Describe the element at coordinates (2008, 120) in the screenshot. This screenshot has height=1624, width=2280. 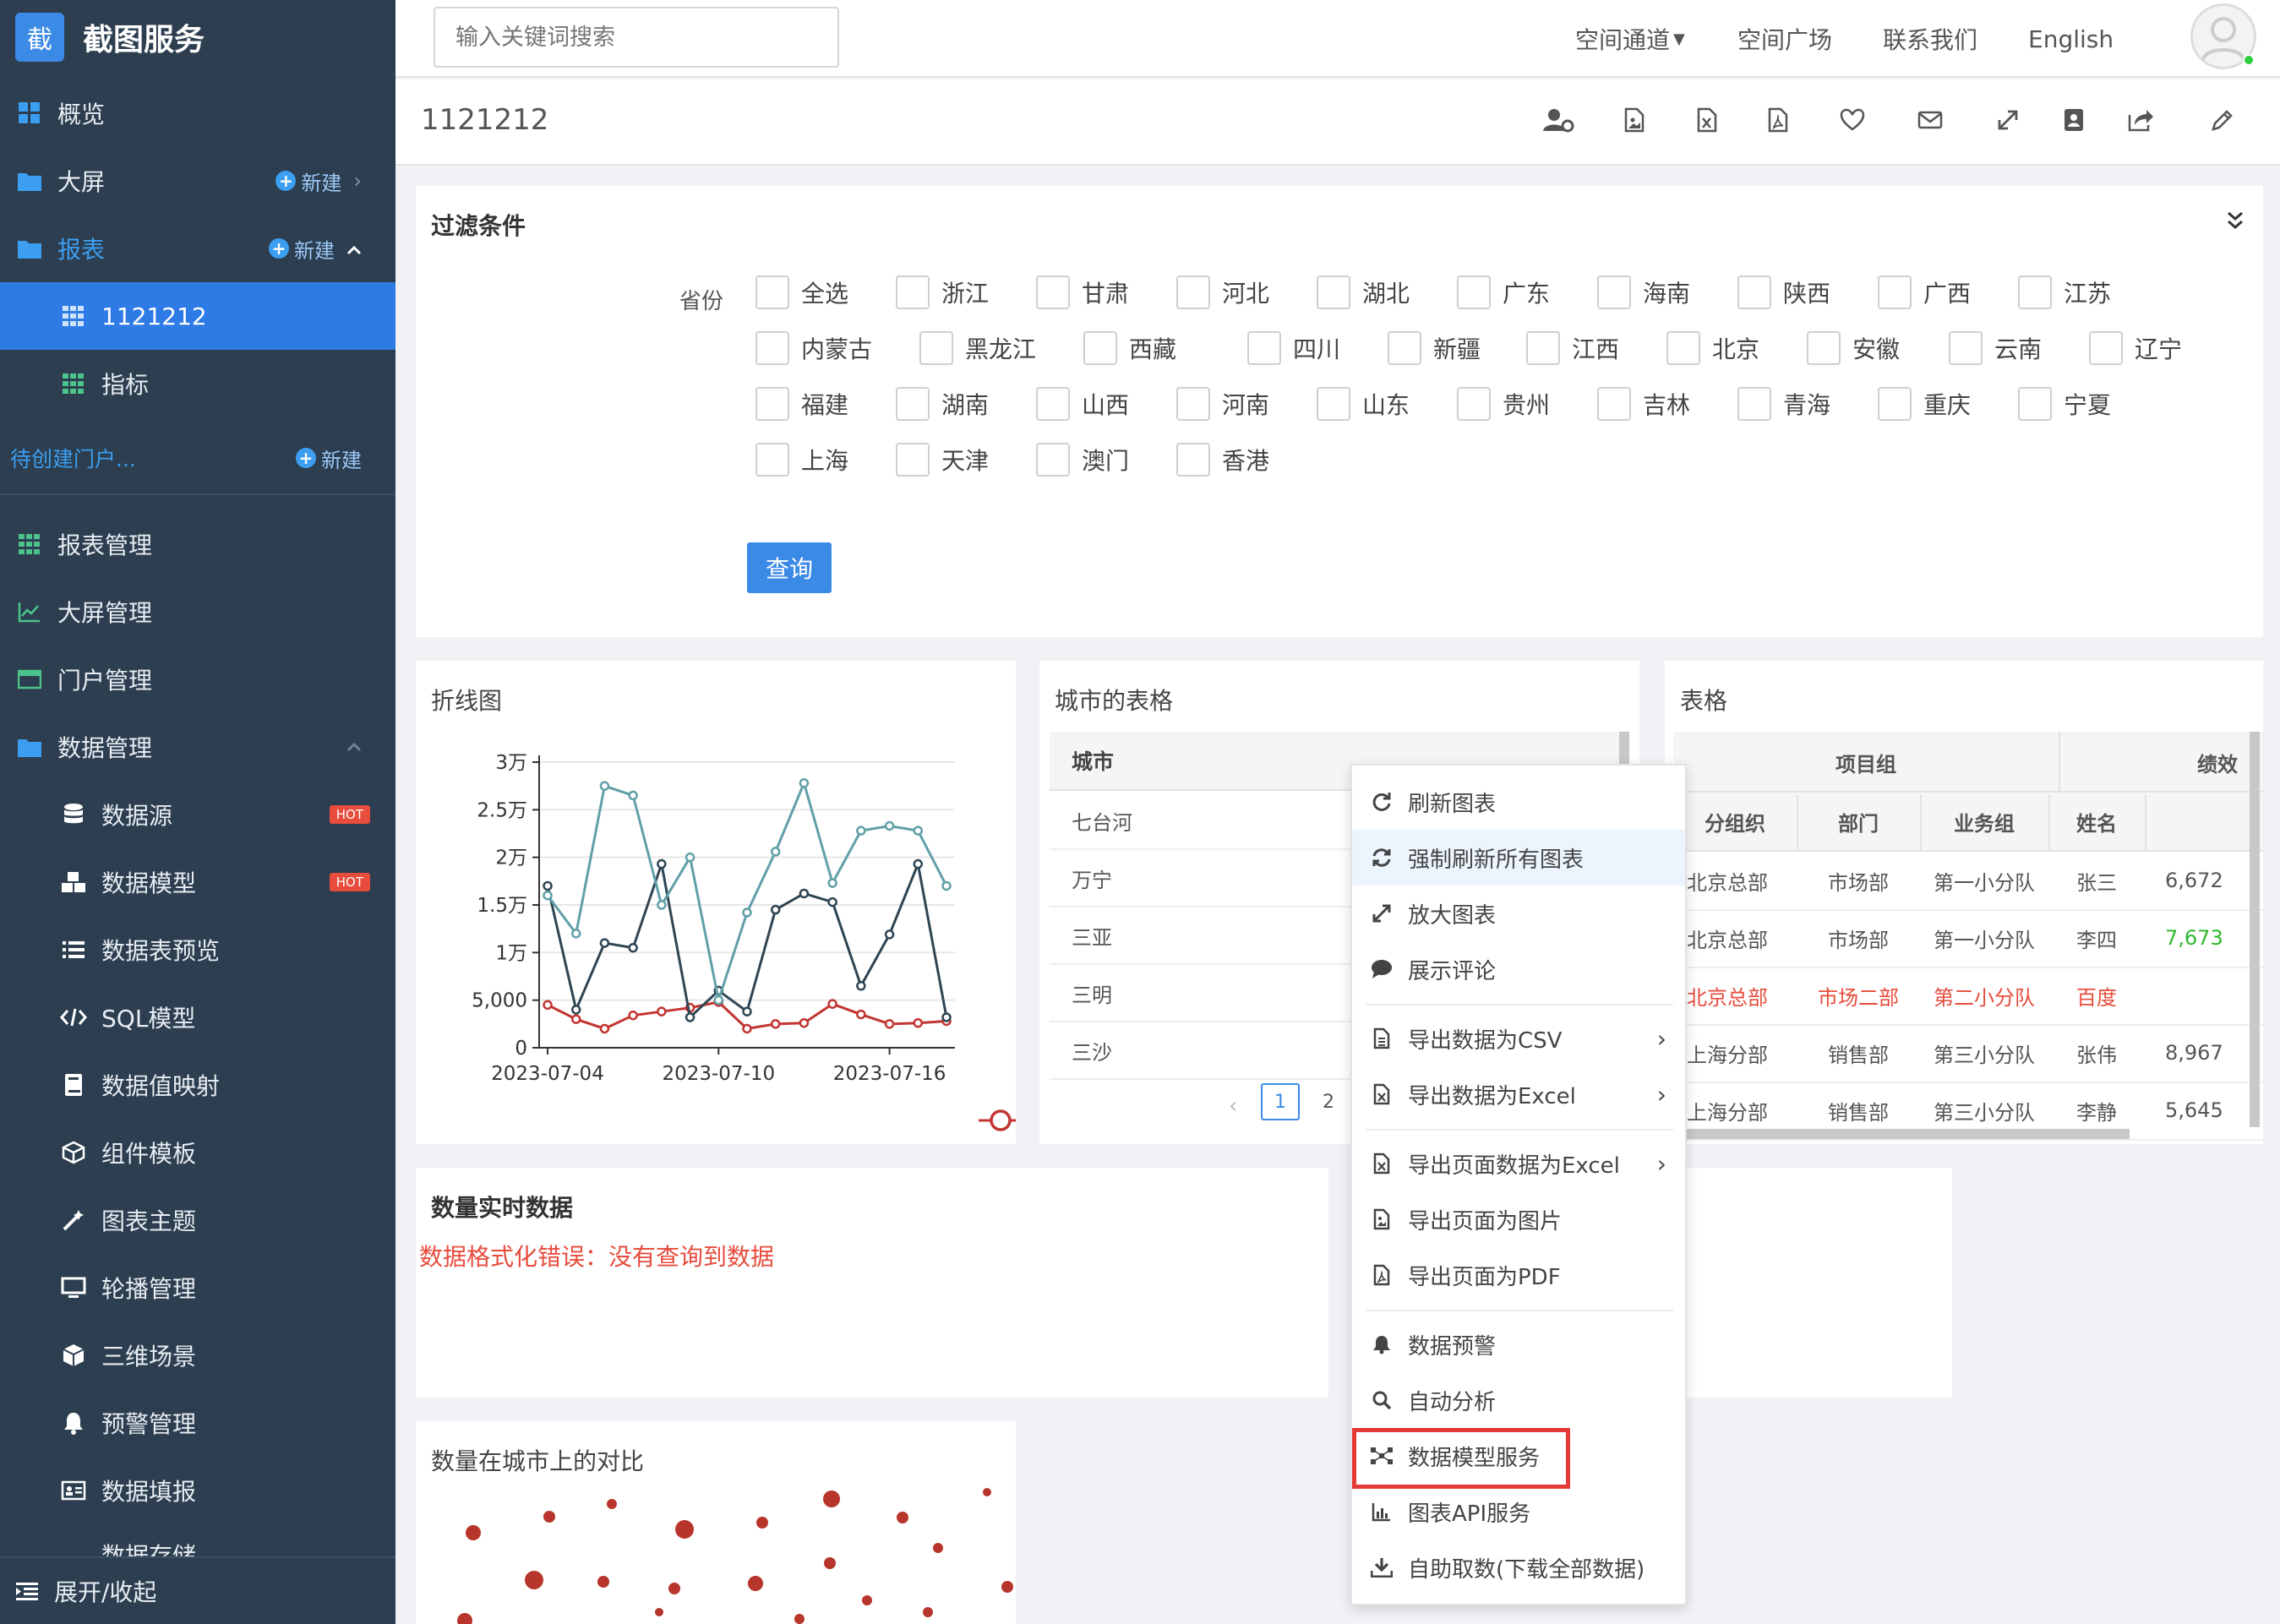
I see `expand-icon` at that location.